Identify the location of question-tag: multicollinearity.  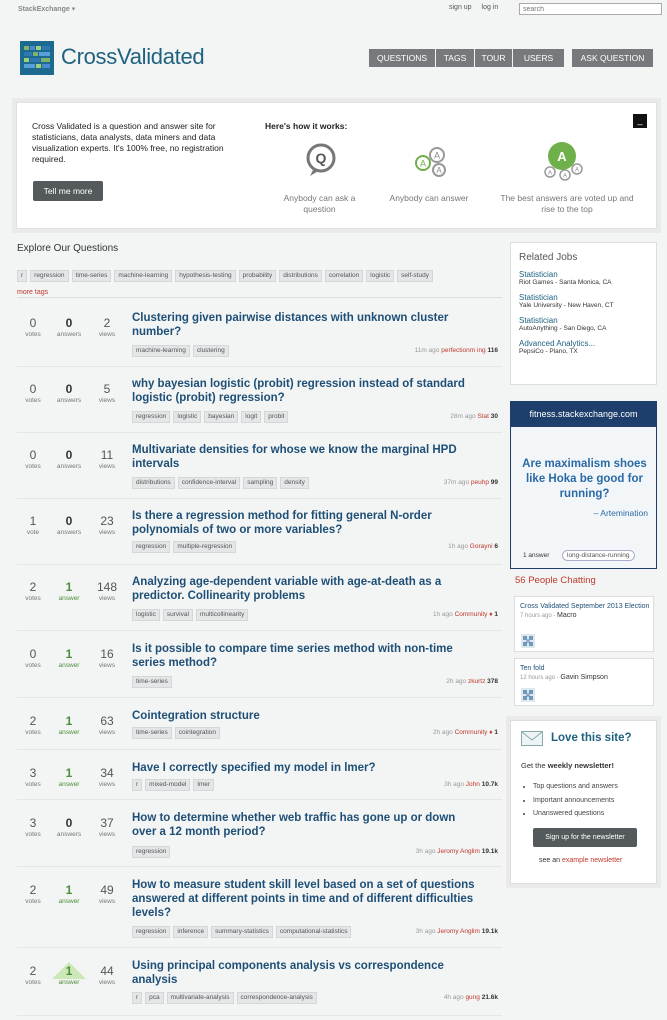
(222, 615).